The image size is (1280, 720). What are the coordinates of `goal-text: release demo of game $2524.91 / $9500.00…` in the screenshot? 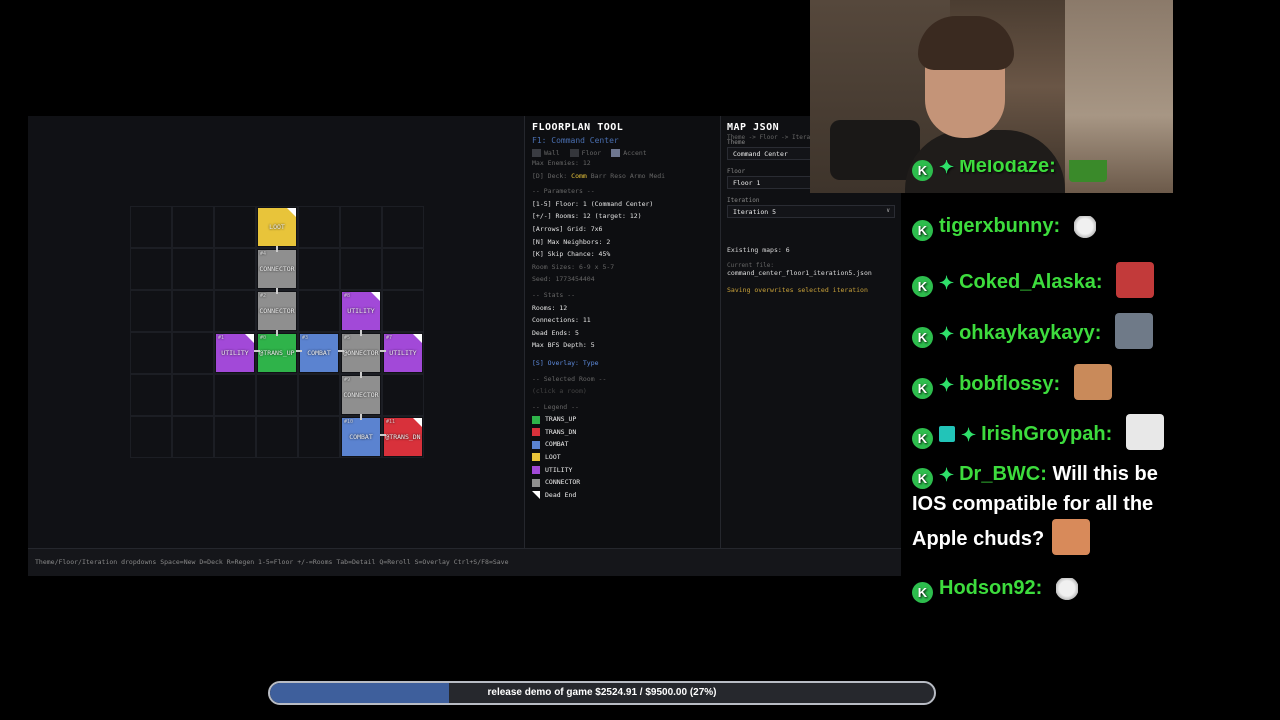 It's located at (602, 692).